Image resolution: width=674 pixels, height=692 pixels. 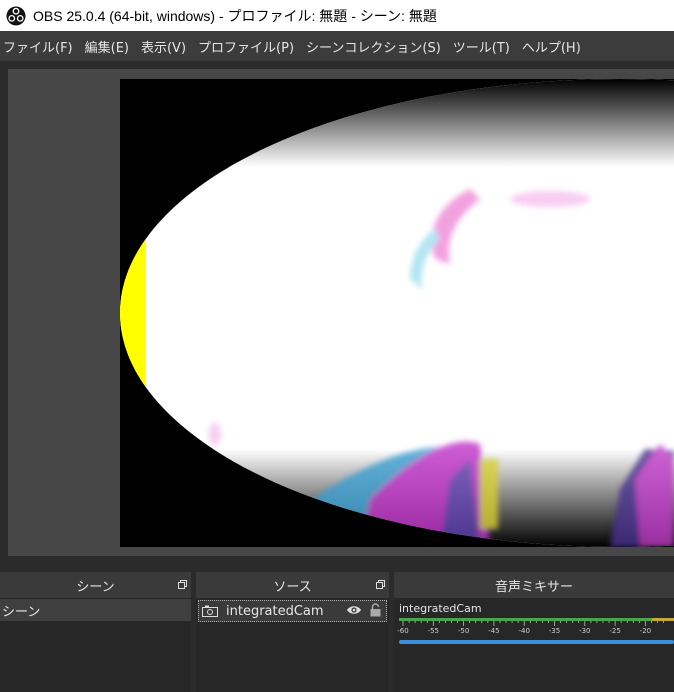 What do you see at coordinates (554, 631) in the screenshot?
I see `tick-label: -35` at bounding box center [554, 631].